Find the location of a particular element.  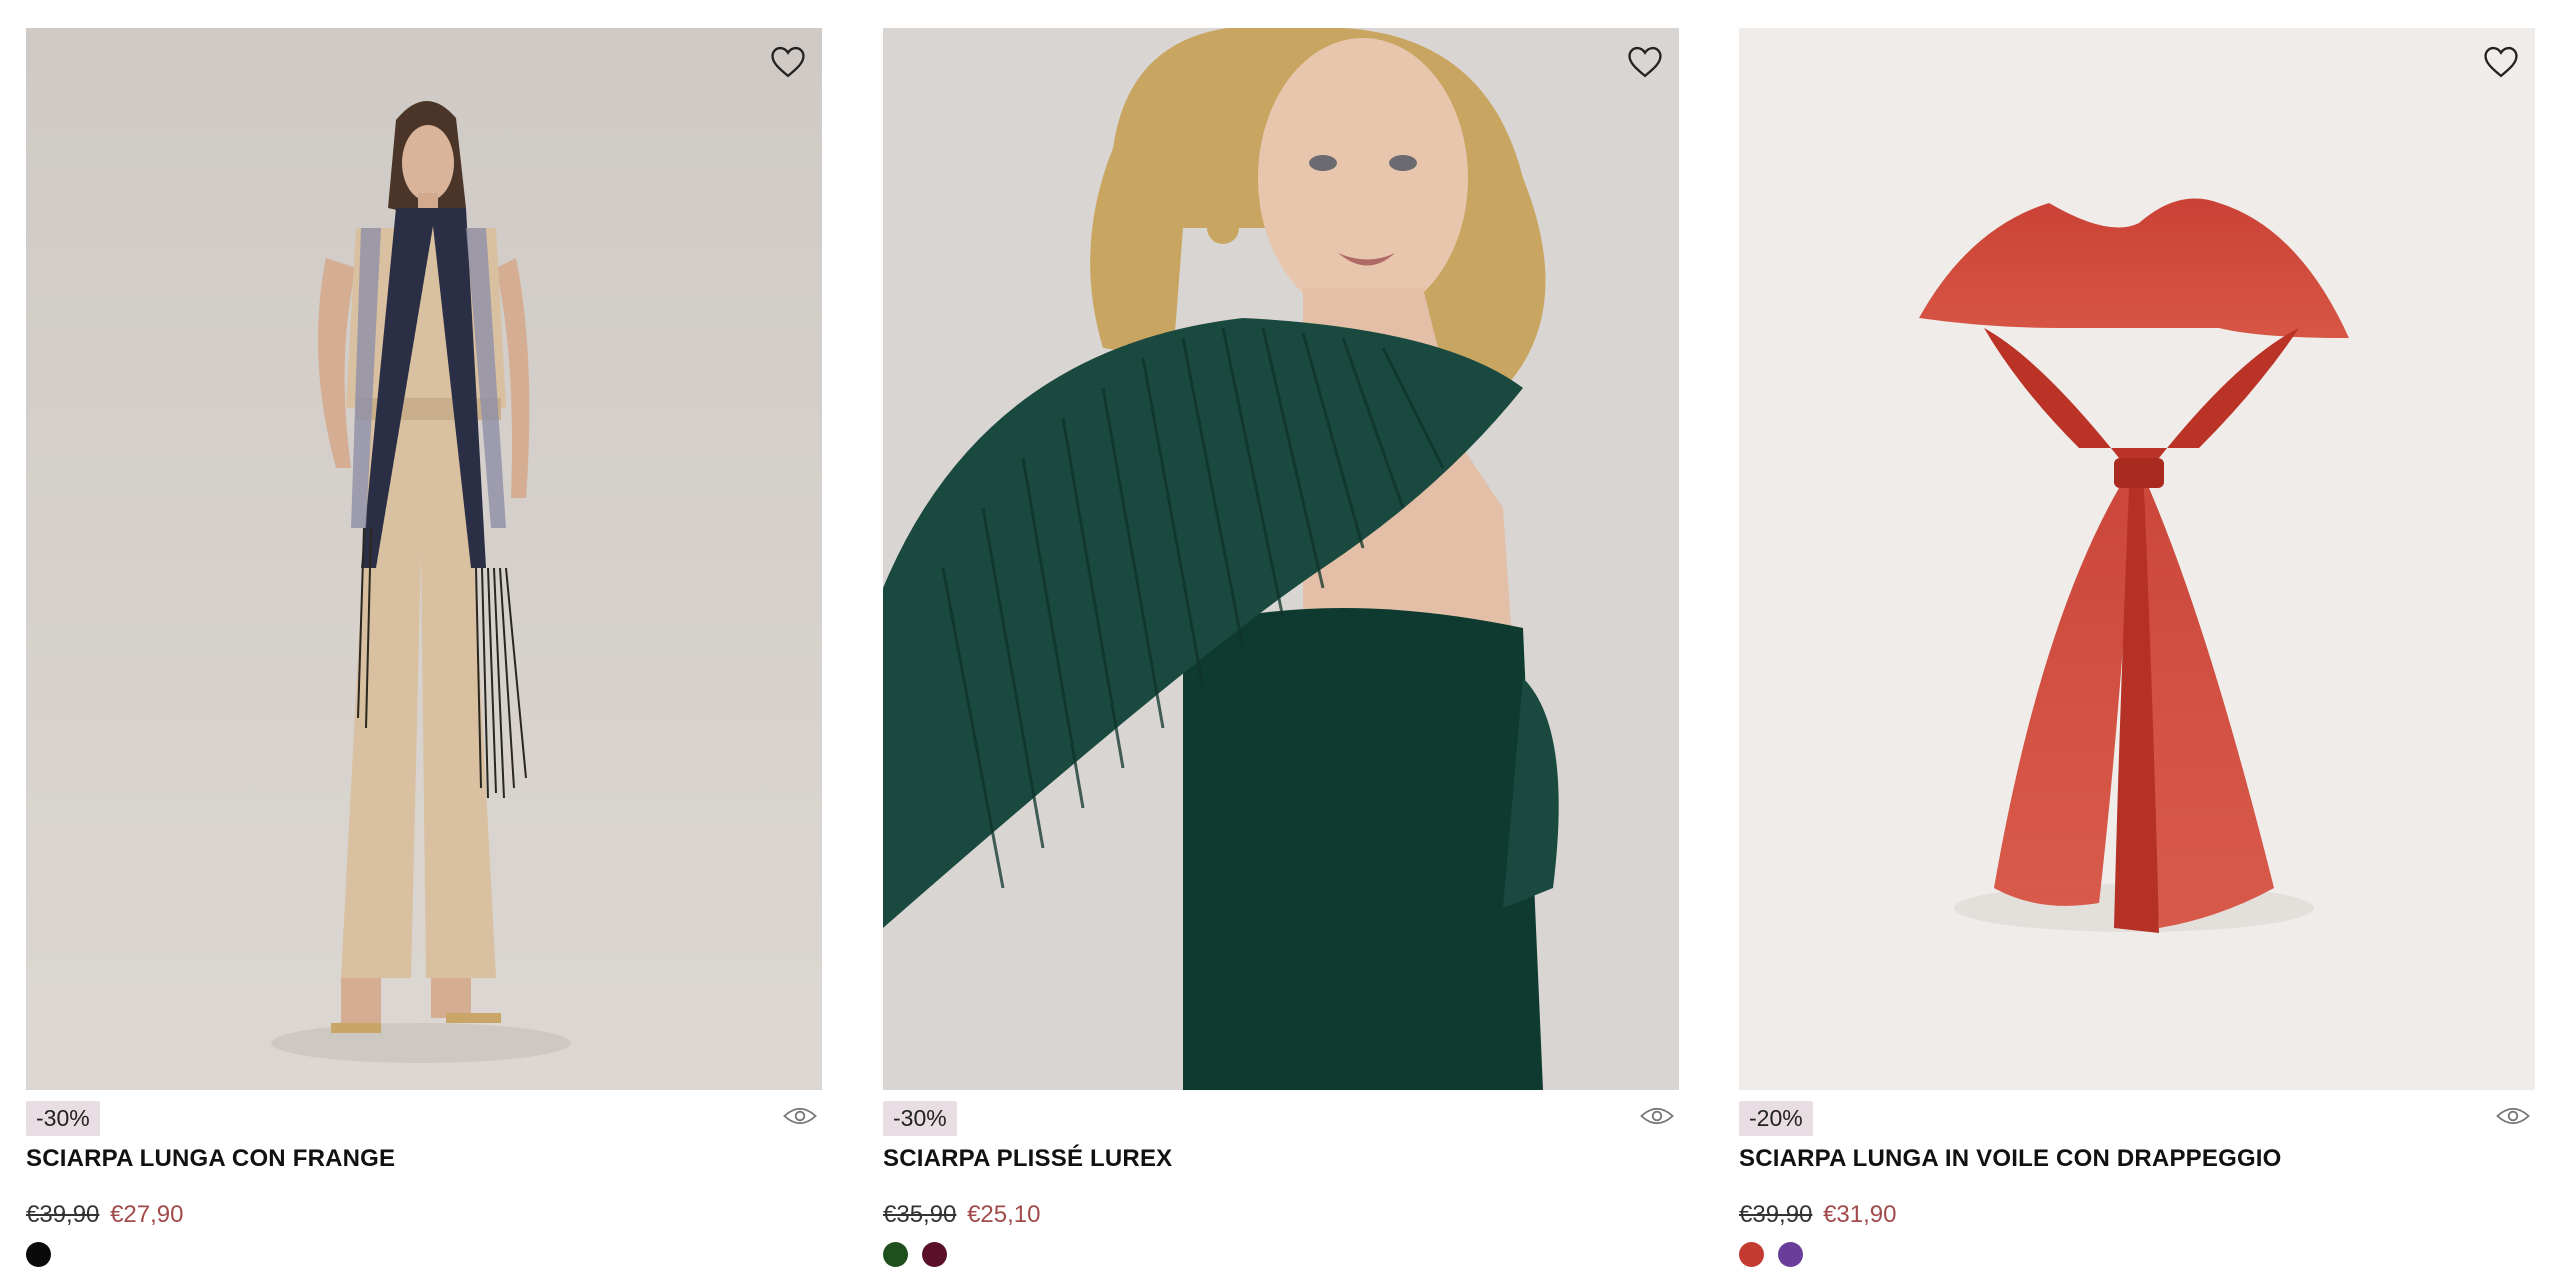

color-swatch-black is located at coordinates (38, 1254).